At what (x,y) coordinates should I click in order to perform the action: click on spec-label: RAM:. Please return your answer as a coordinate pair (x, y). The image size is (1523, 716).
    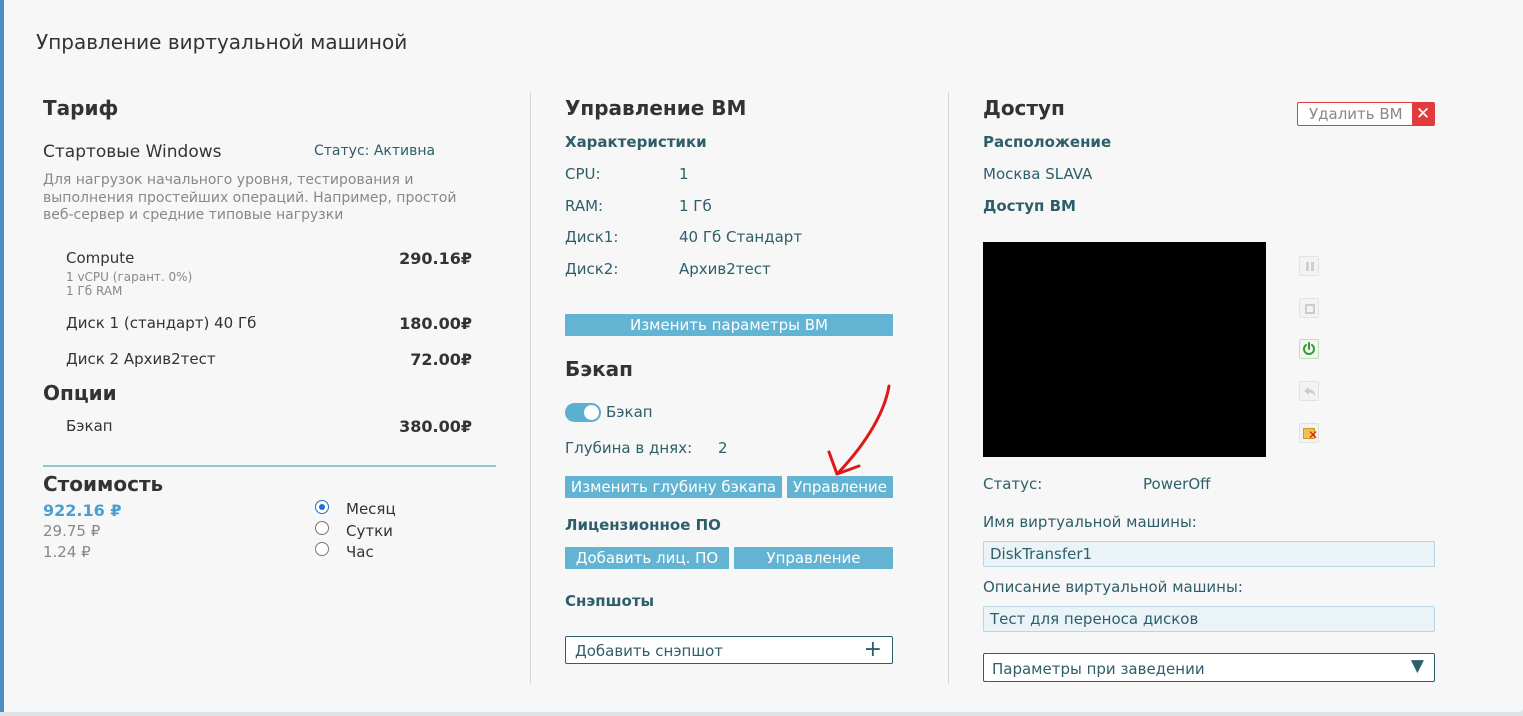
    Looking at the image, I should click on (584, 206).